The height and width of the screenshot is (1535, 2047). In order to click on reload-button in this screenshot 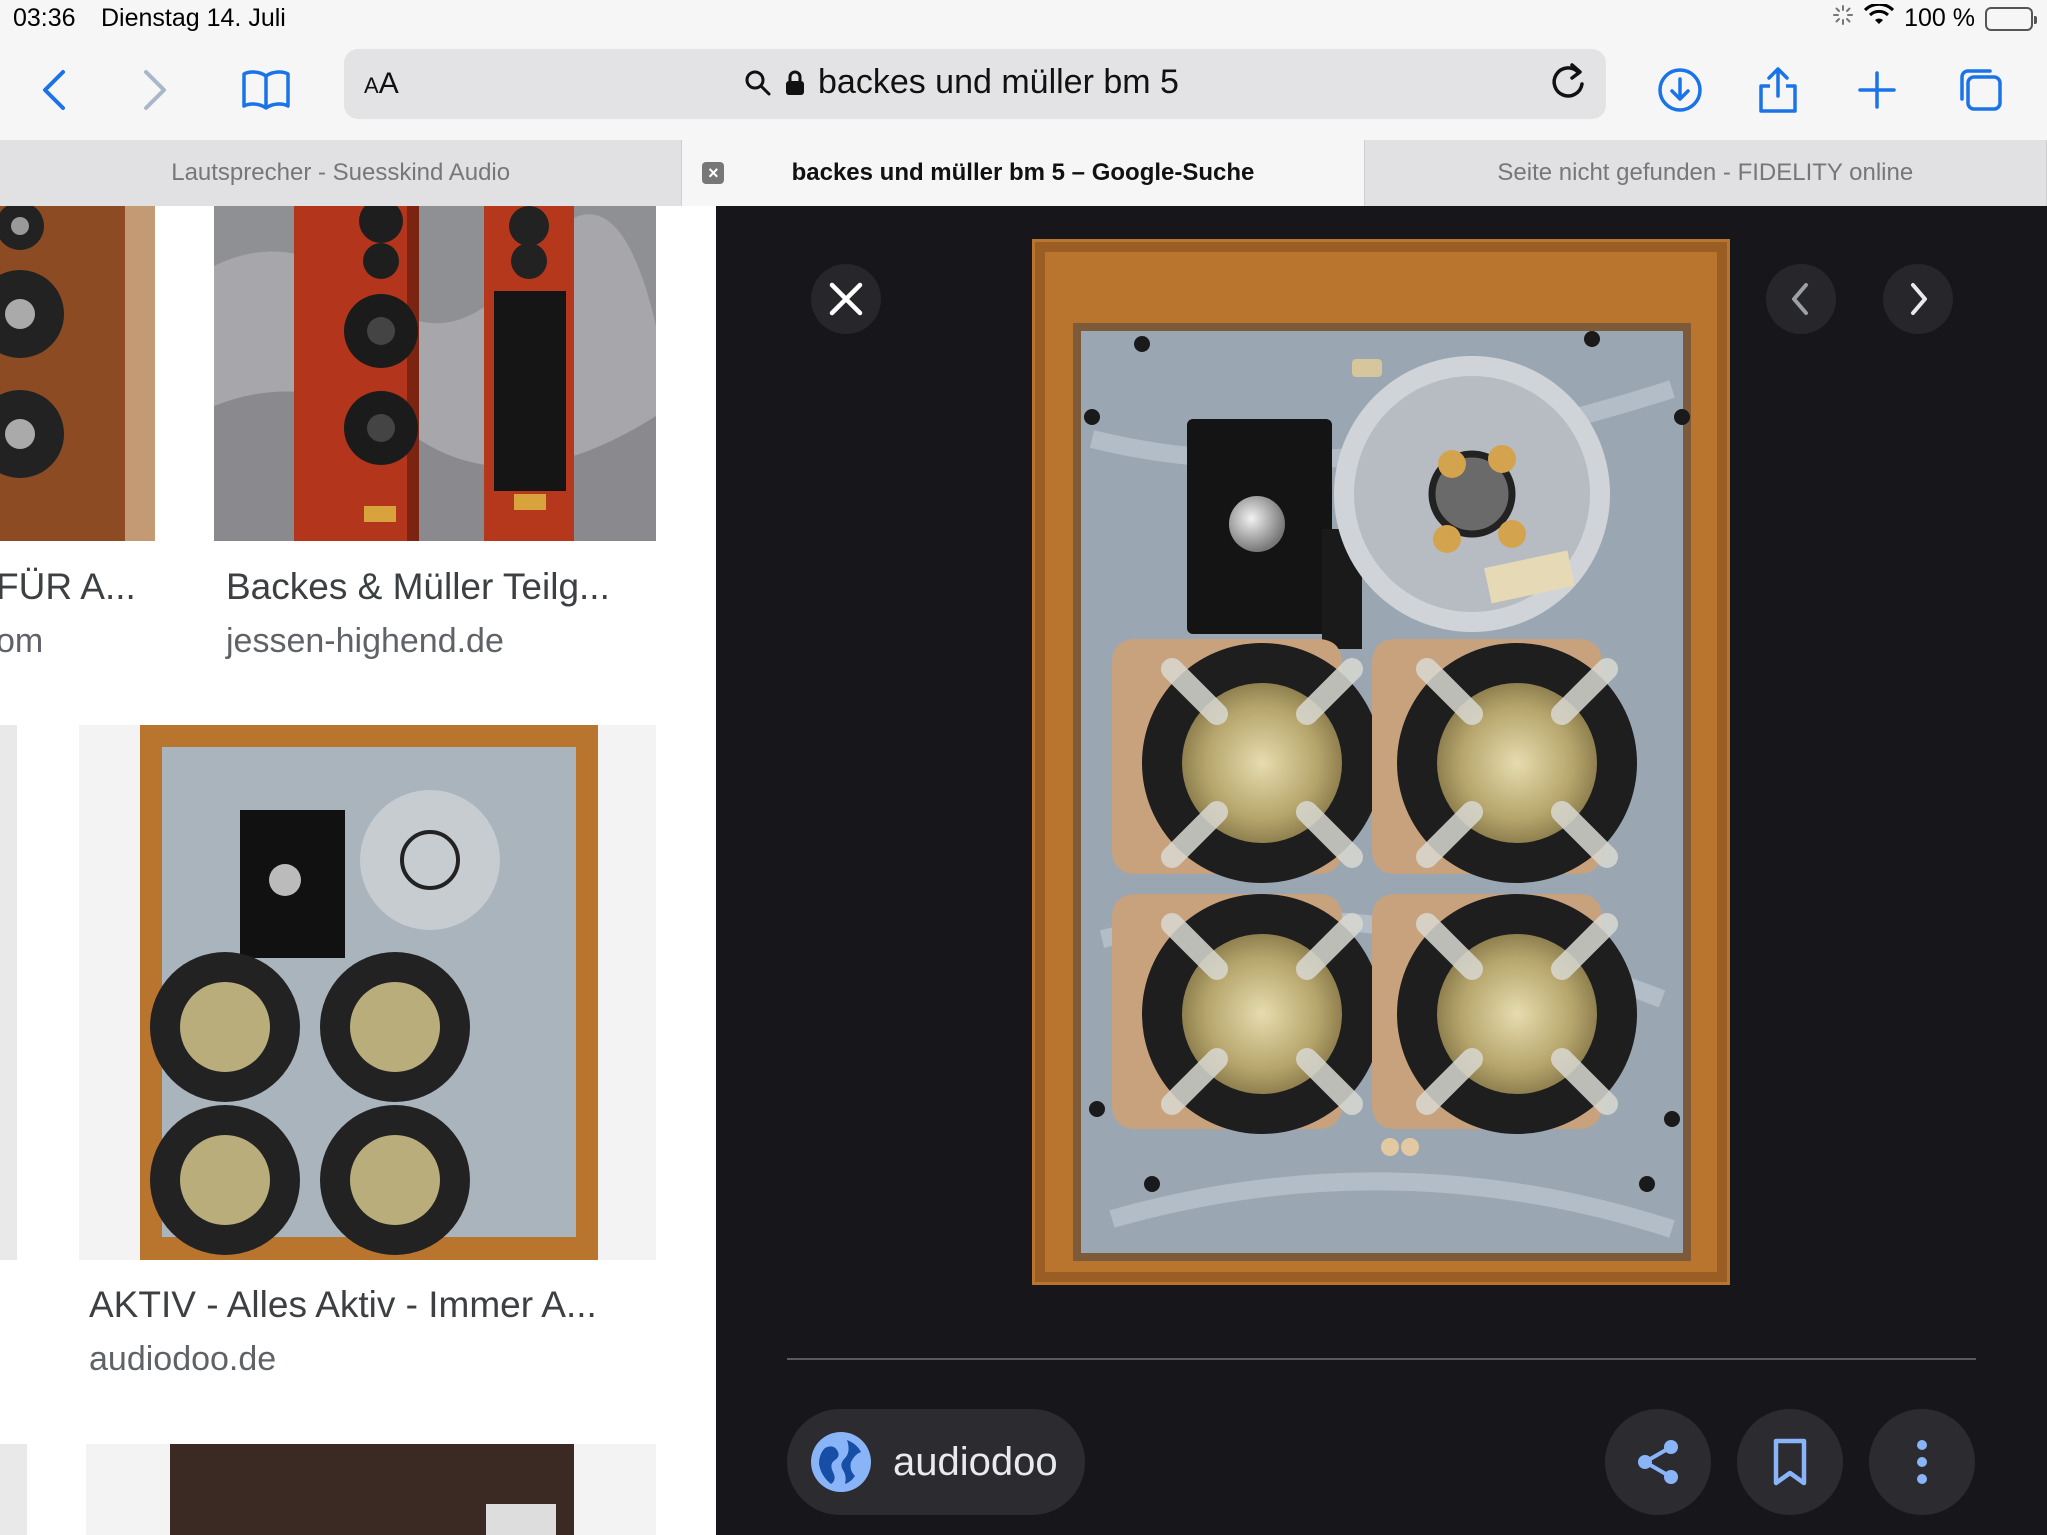, I will do `click(1568, 85)`.